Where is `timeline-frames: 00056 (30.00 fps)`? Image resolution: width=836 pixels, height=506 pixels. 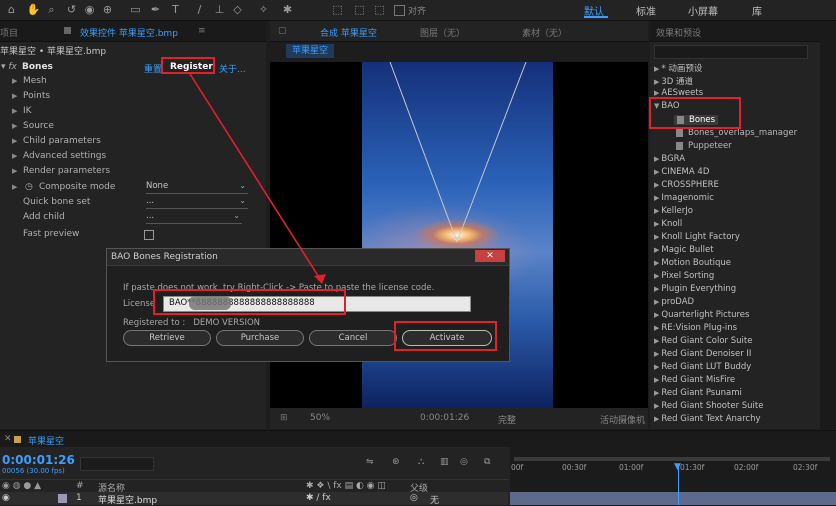 timeline-frames: 00056 (30.00 fps) is located at coordinates (33, 471).